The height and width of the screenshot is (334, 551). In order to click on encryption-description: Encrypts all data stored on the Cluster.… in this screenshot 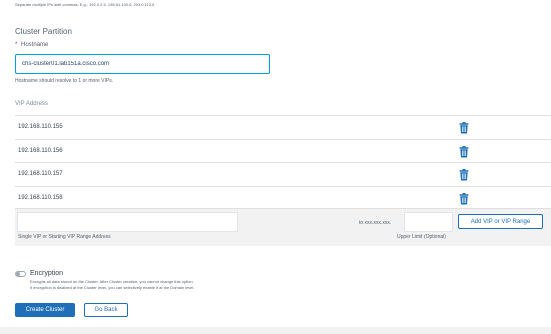, I will do `click(112, 281)`.